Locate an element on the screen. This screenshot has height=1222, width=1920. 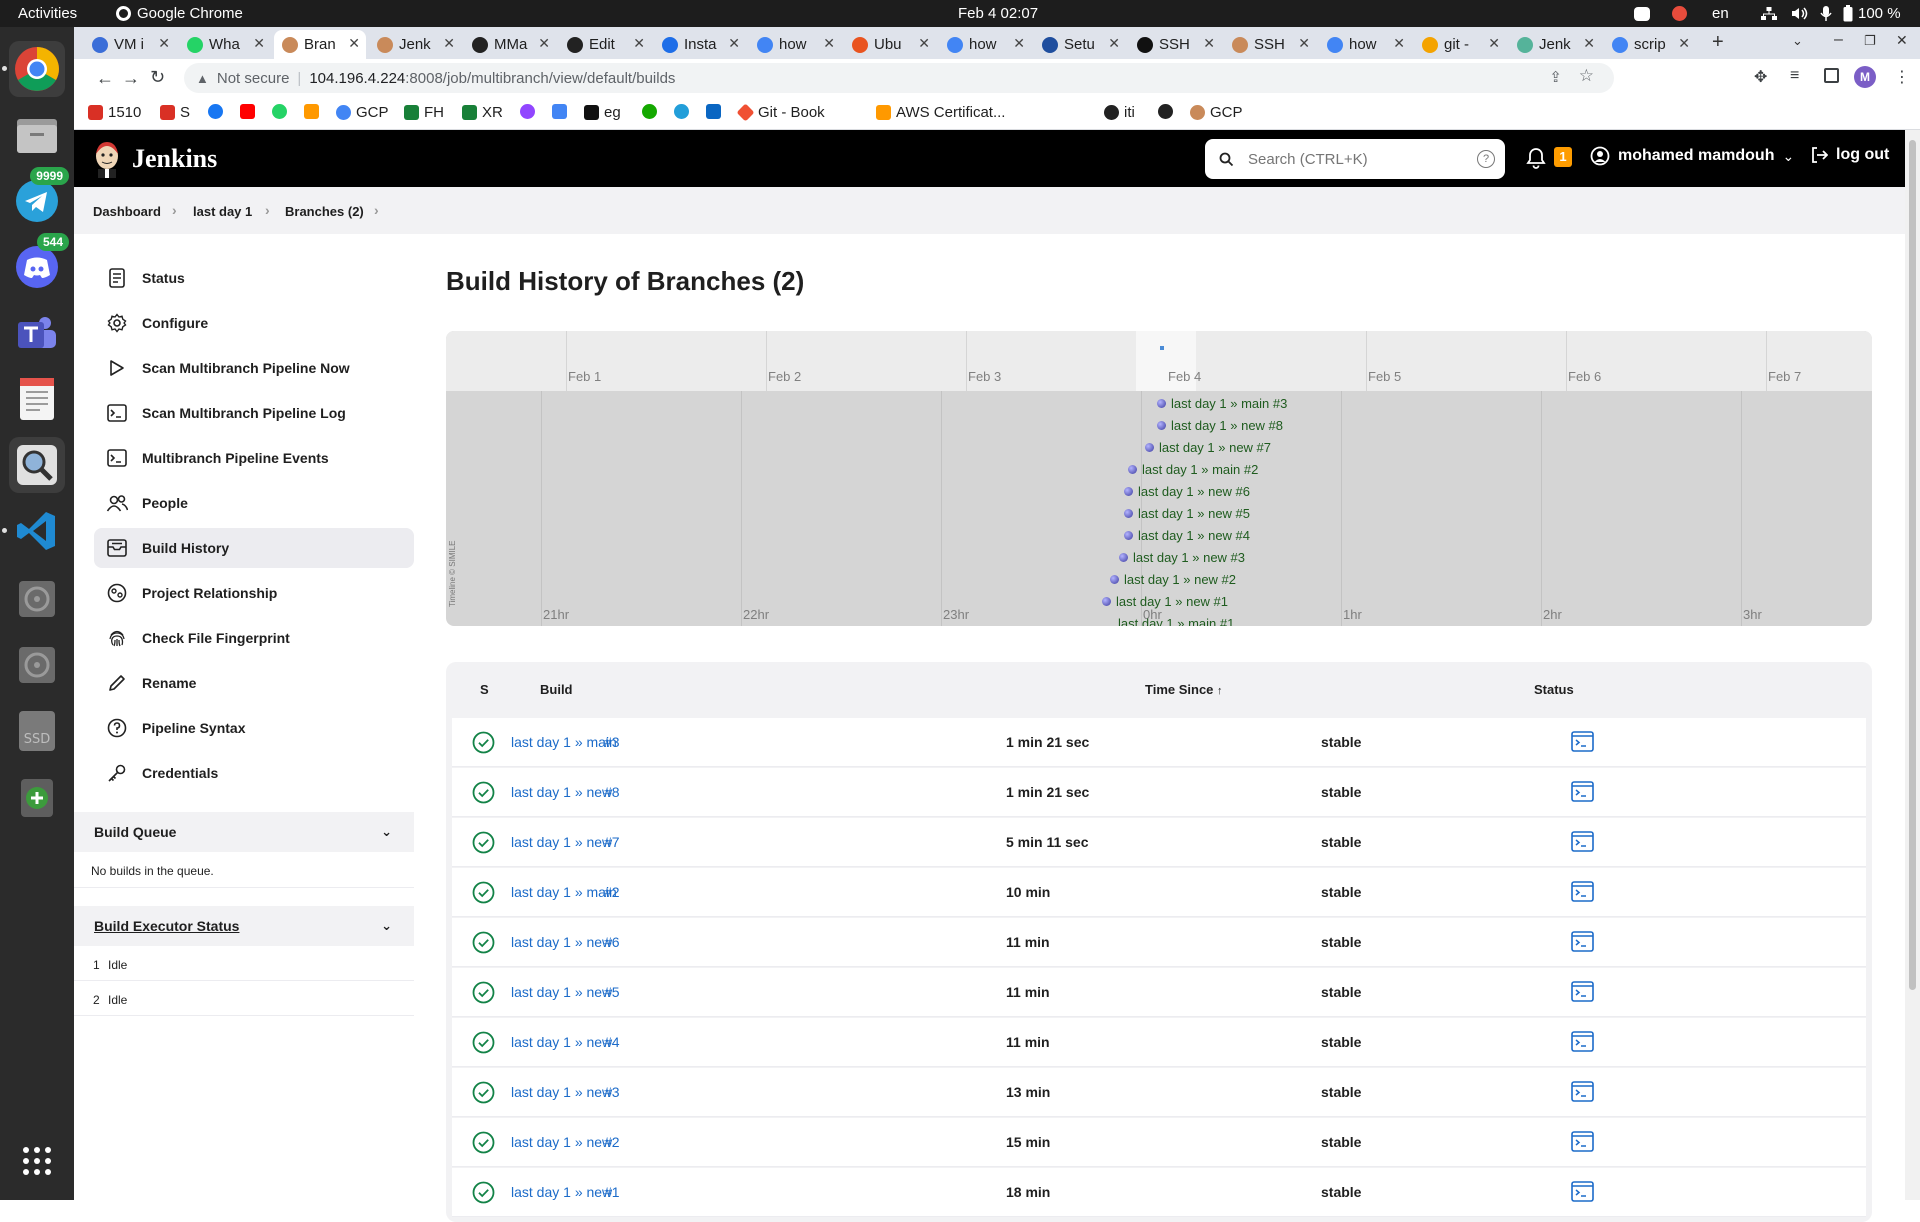
build-number-link: #5 is located at coordinates (612, 992).